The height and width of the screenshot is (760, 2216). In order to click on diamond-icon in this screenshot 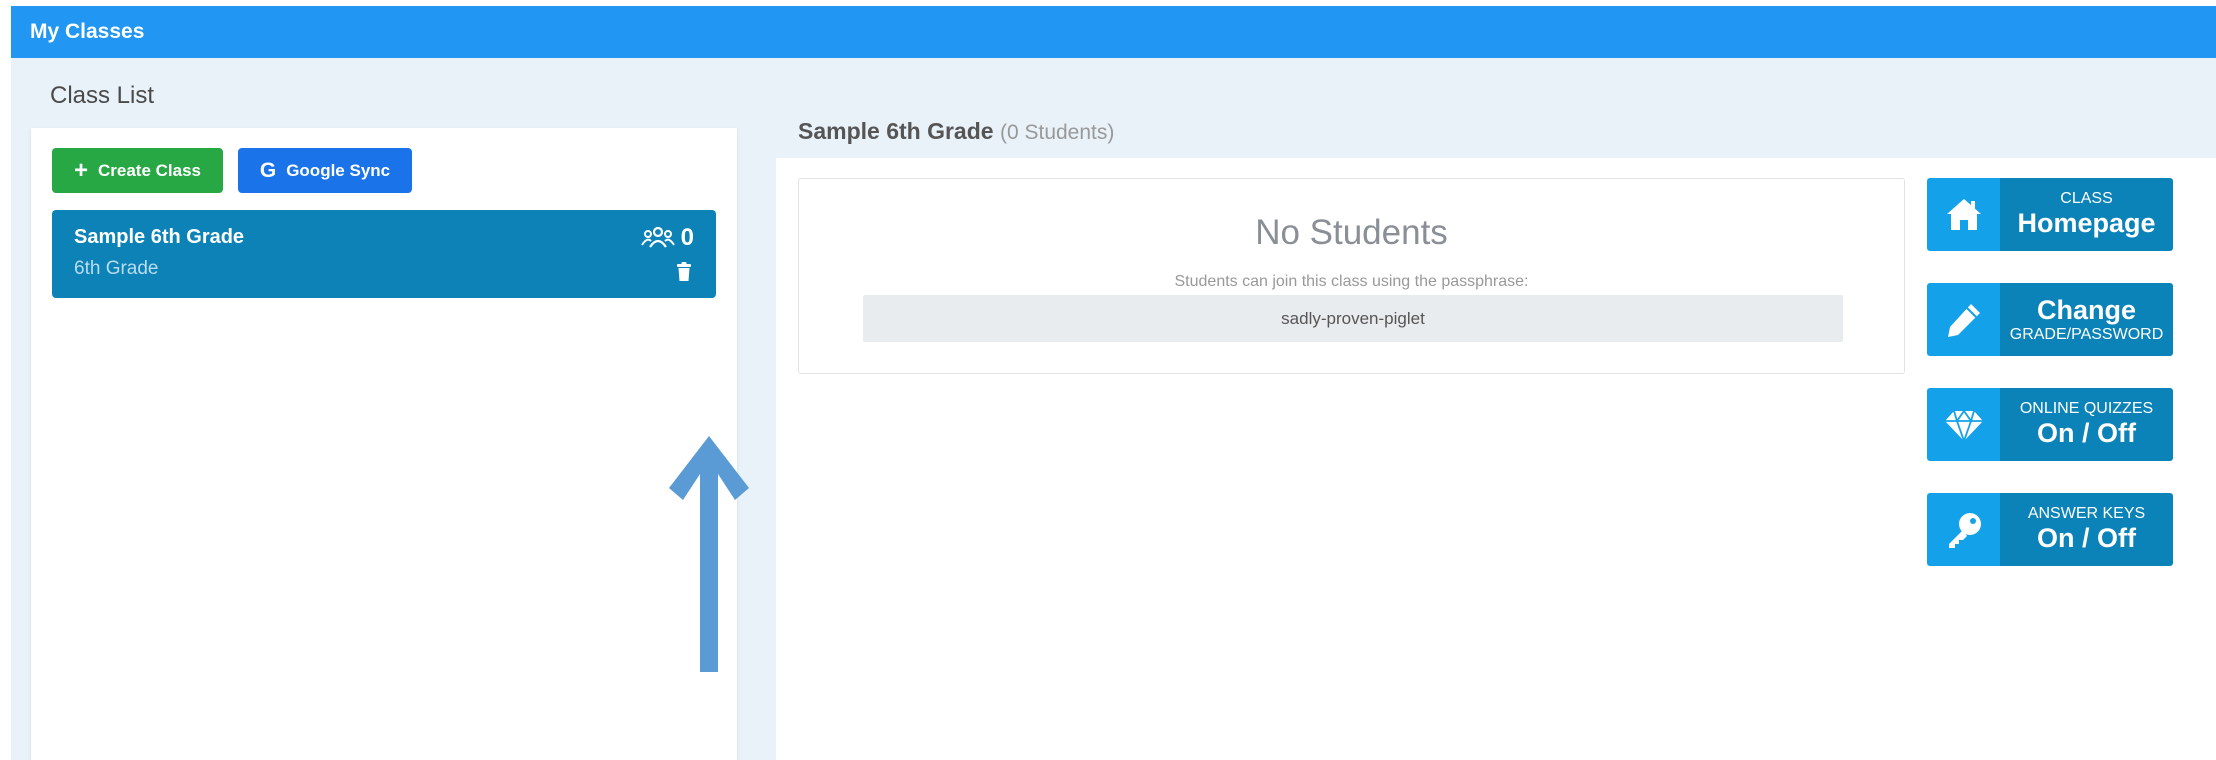, I will do `click(1963, 424)`.